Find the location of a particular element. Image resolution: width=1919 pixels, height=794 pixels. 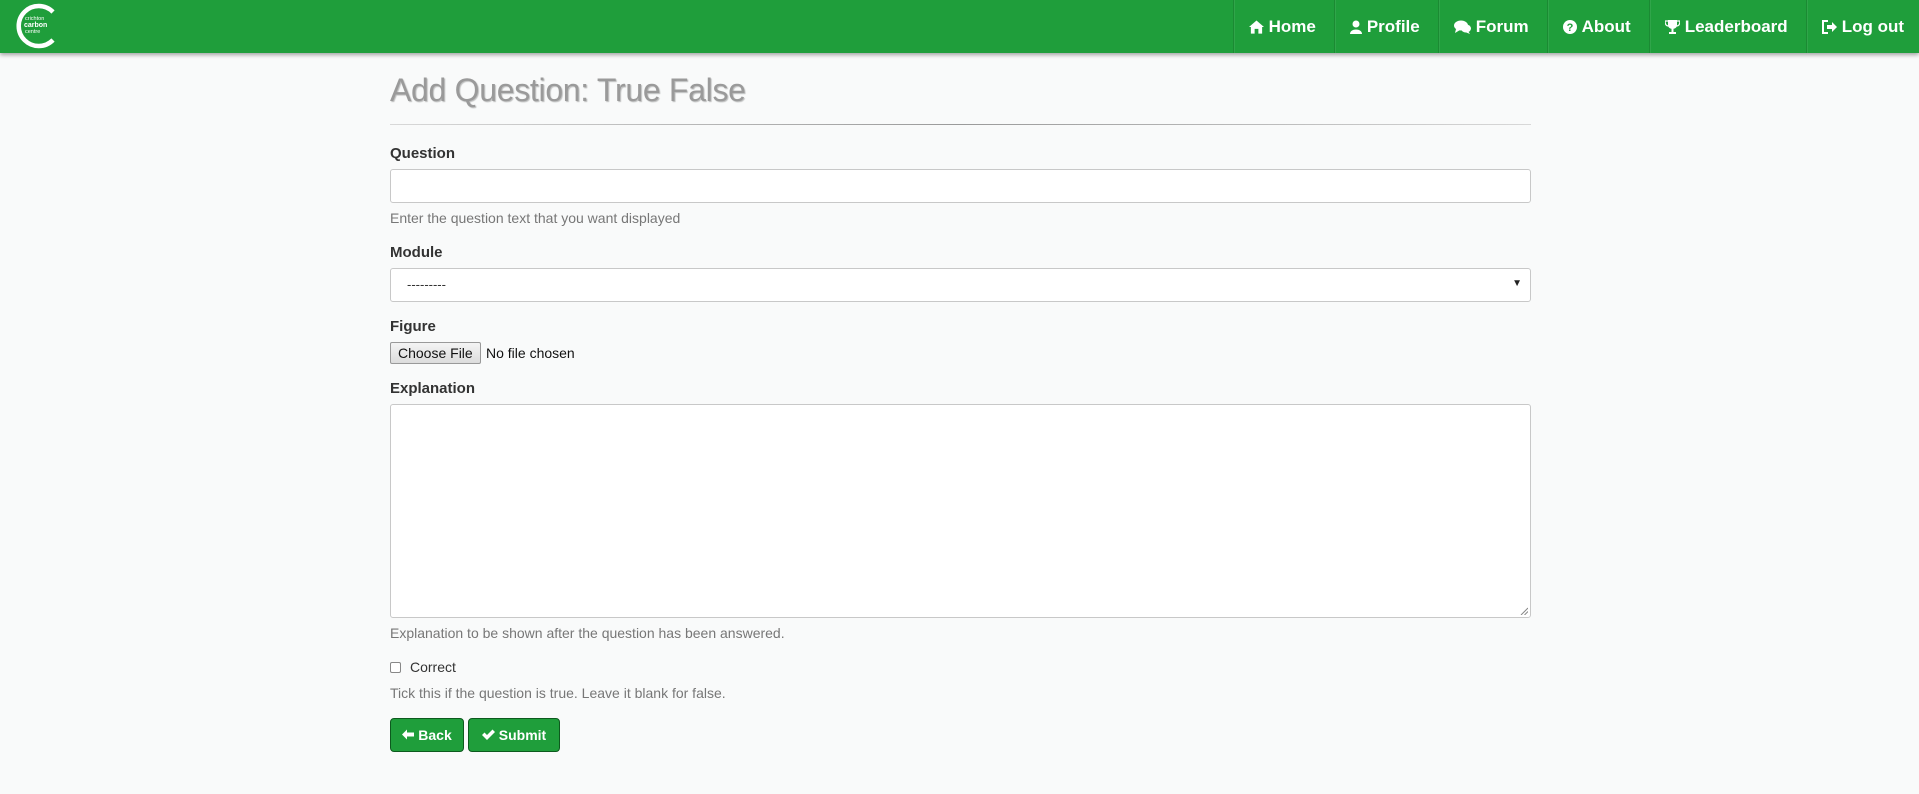

nav-home: Home is located at coordinates (1281, 26).